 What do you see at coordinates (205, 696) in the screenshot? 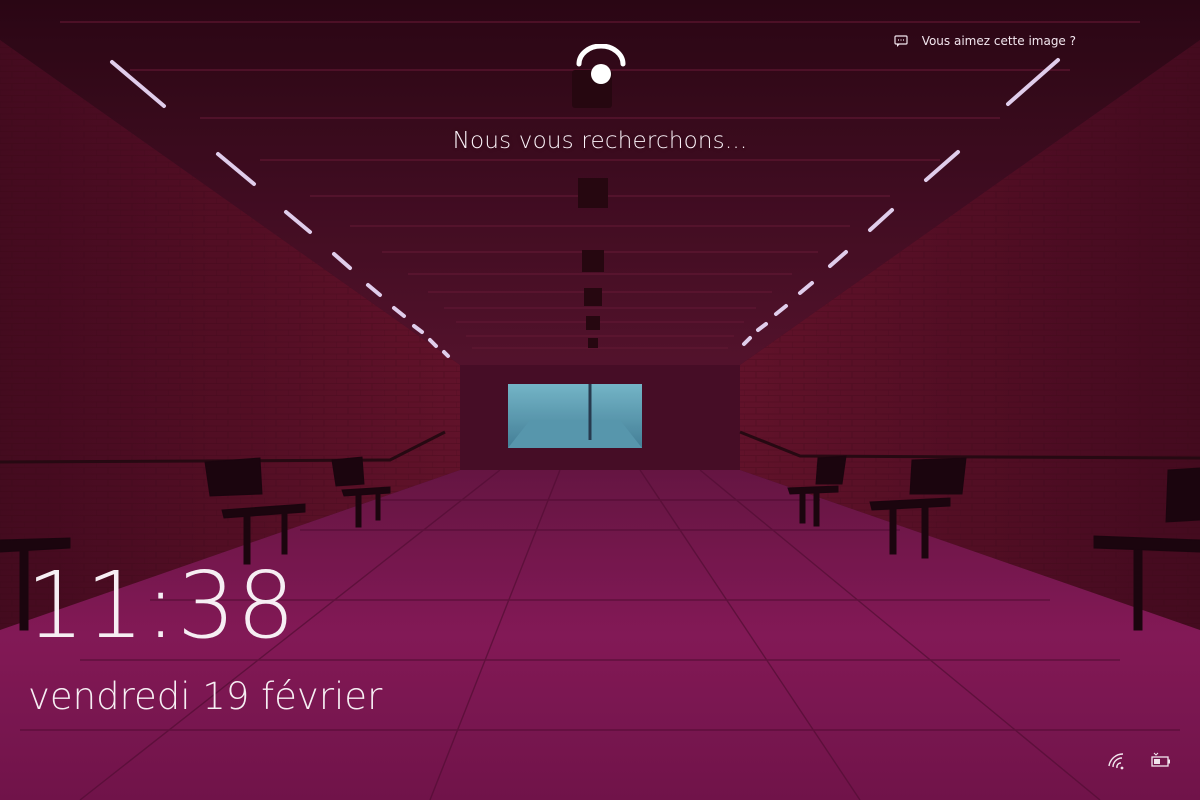
I see `lockscreen-date: vendredi 19 février` at bounding box center [205, 696].